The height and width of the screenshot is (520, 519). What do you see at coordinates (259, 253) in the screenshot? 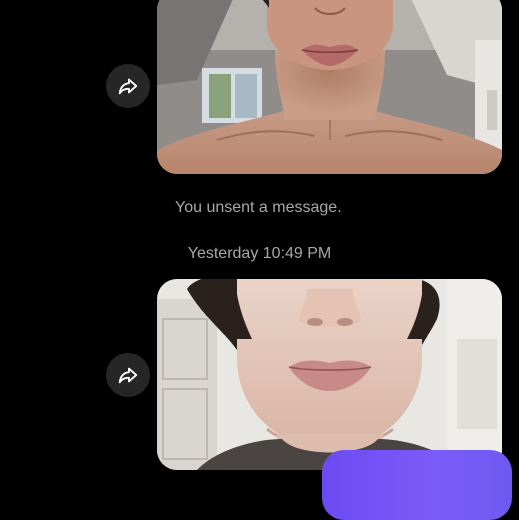
I see `message-timestamp: Yesterday 10:49 PM` at bounding box center [259, 253].